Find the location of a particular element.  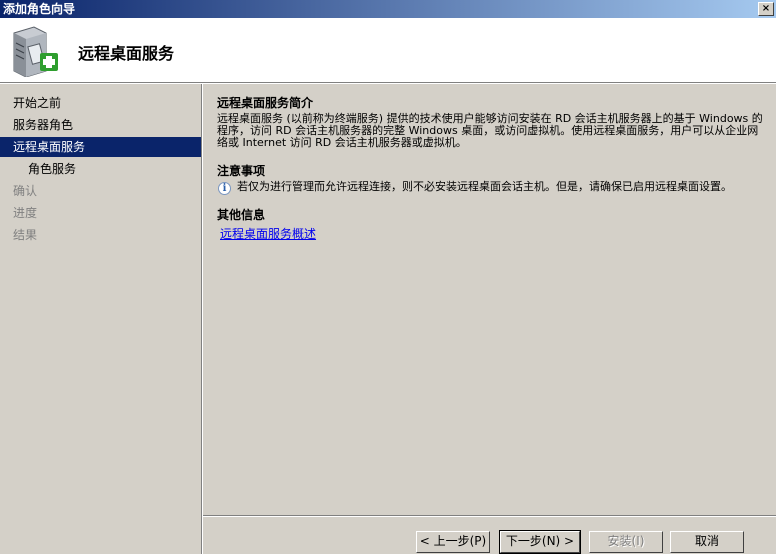

nav-item-remote-desktop-services: 远程桌面服务 is located at coordinates (100, 147).